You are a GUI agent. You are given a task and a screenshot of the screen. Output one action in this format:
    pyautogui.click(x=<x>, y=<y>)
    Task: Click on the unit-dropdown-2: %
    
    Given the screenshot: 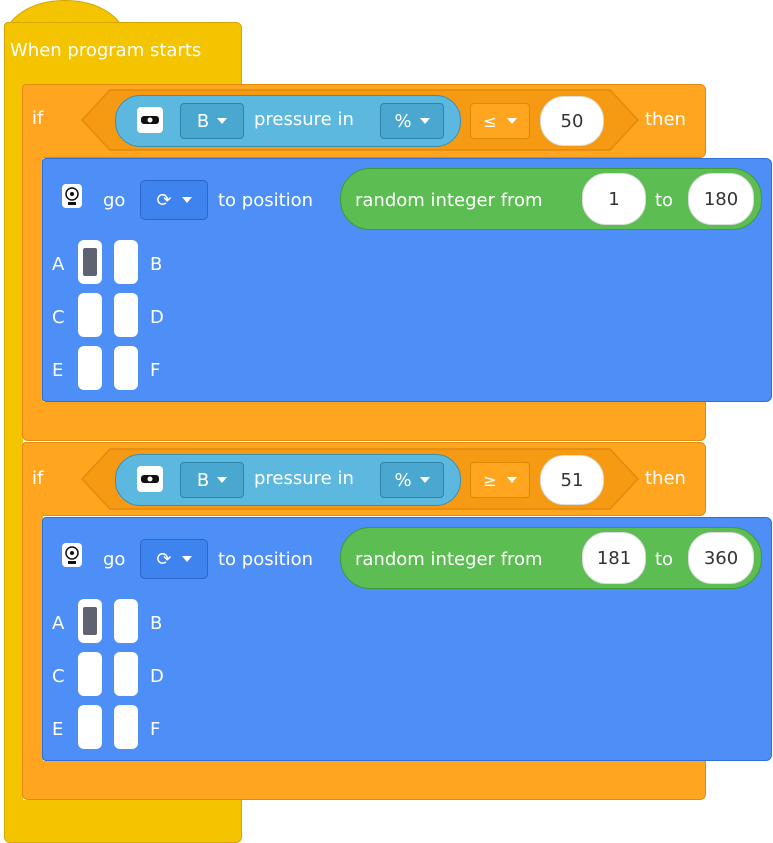 What is the action you would take?
    pyautogui.click(x=412, y=480)
    